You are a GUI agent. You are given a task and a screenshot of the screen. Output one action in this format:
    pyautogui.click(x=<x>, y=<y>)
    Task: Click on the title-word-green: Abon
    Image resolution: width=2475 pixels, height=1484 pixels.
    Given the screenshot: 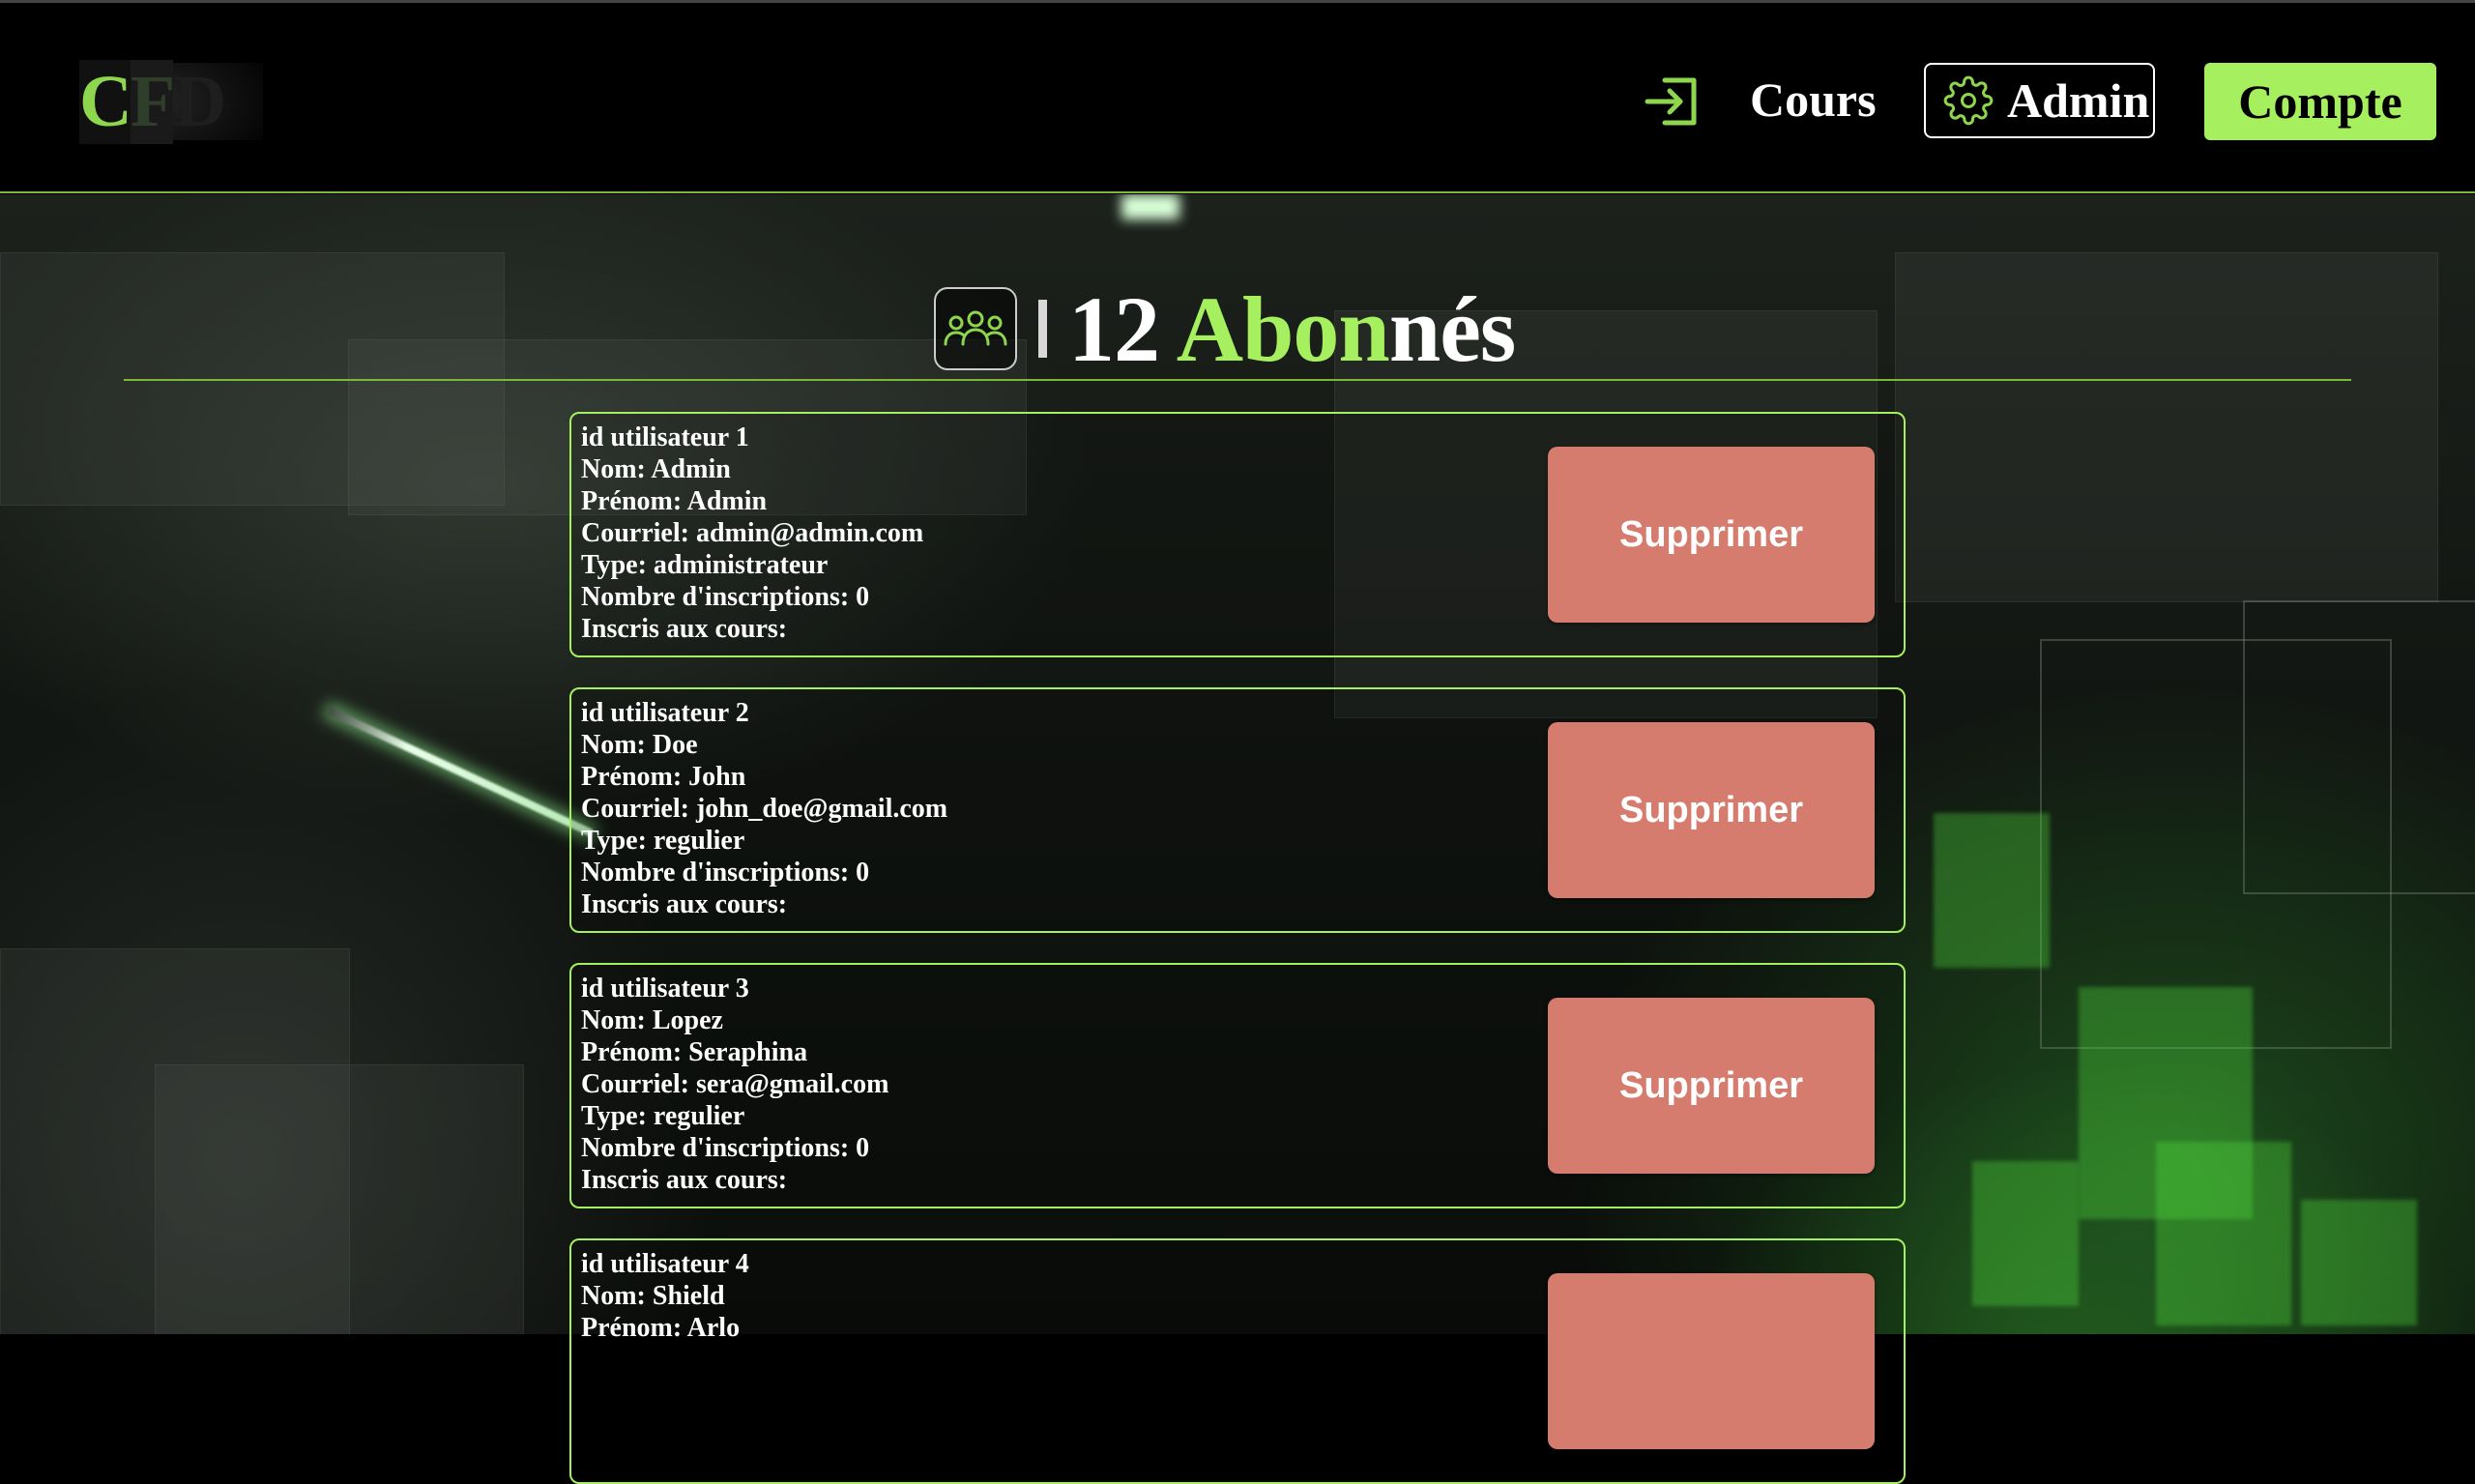 What is the action you would take?
    pyautogui.click(x=1283, y=328)
    